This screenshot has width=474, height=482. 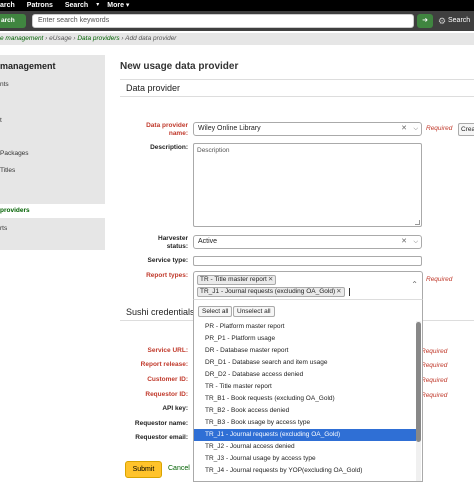 What do you see at coordinates (153, 88) in the screenshot?
I see `section-title-data-provider: Data provider` at bounding box center [153, 88].